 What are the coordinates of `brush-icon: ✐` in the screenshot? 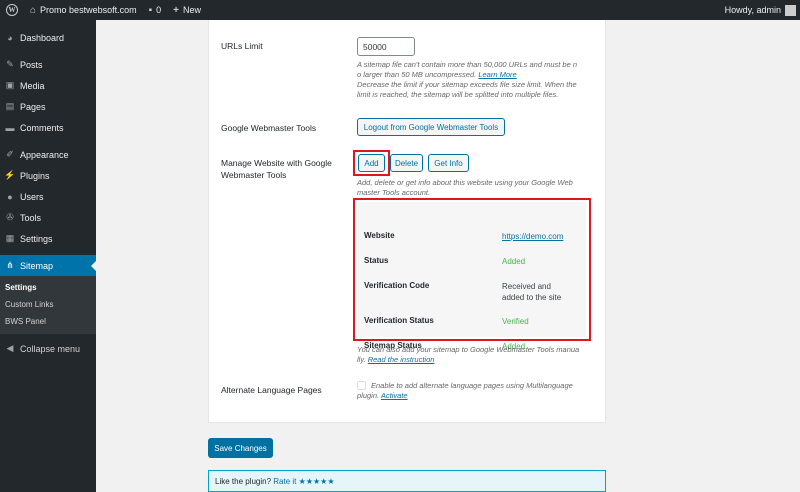 It's located at (10, 154).